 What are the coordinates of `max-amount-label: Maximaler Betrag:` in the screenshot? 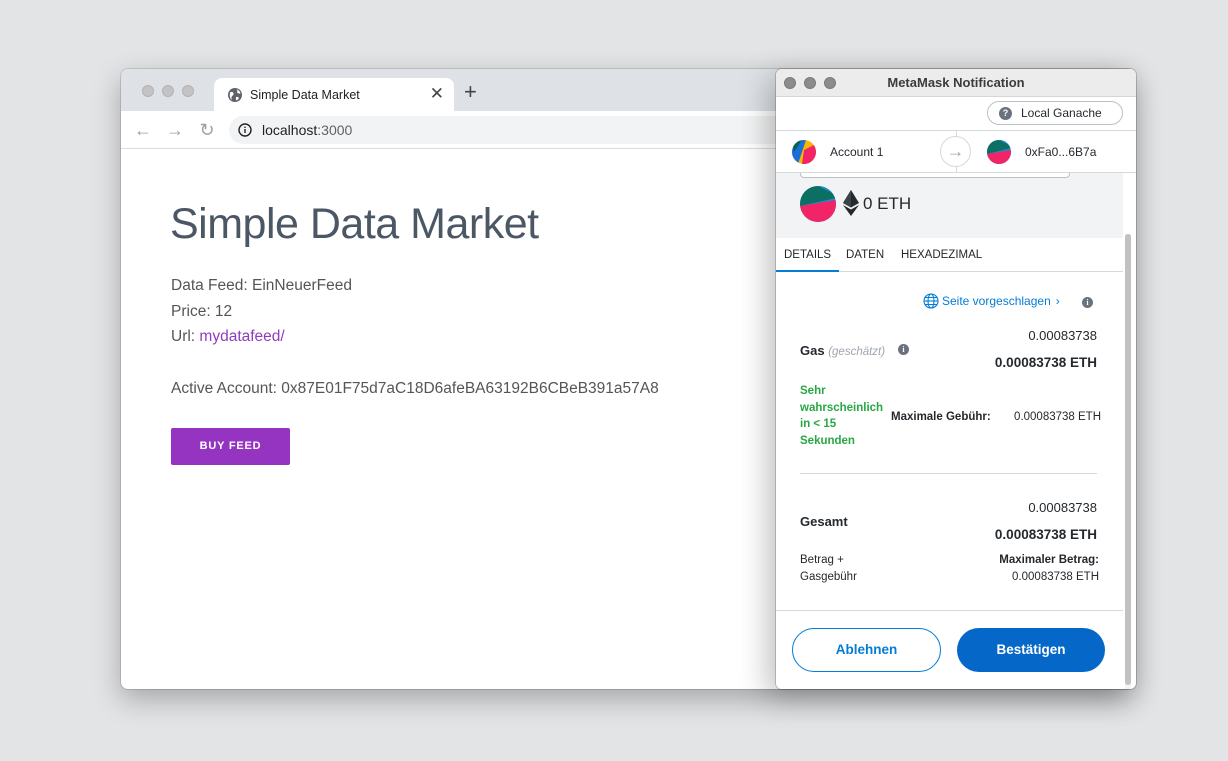 It's located at (1049, 560).